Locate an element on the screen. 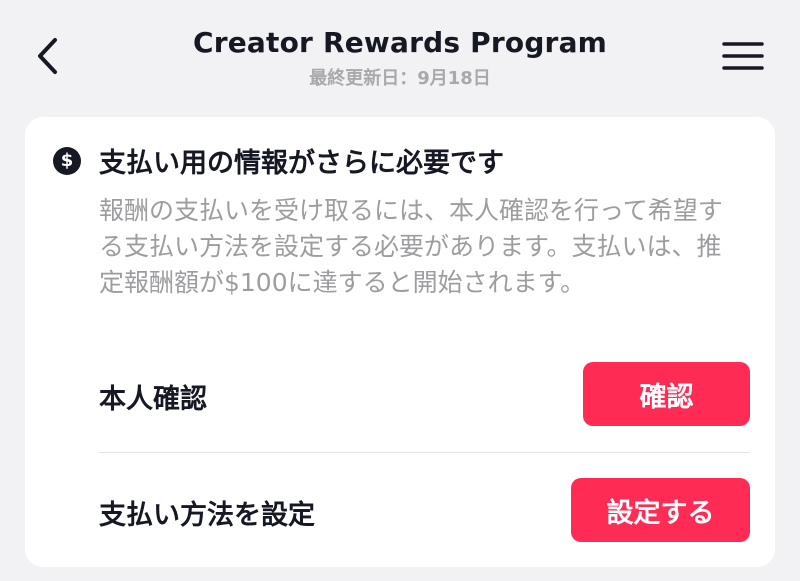  menu-button is located at coordinates (743, 56).